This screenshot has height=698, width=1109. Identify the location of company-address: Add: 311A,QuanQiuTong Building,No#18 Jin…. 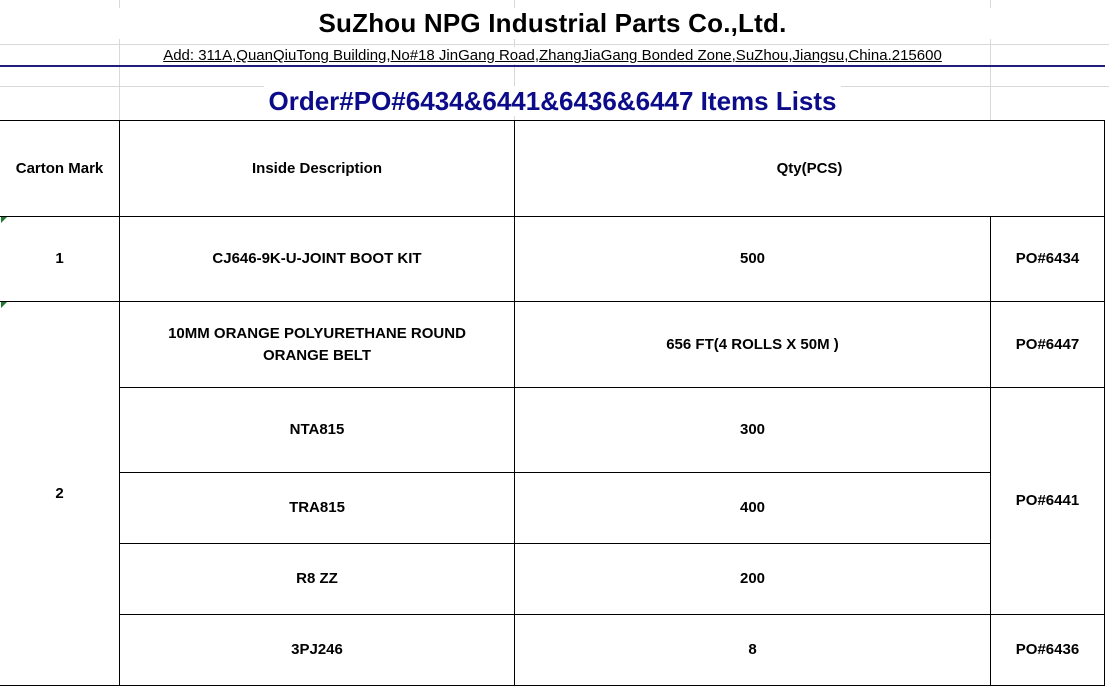
(552, 55).